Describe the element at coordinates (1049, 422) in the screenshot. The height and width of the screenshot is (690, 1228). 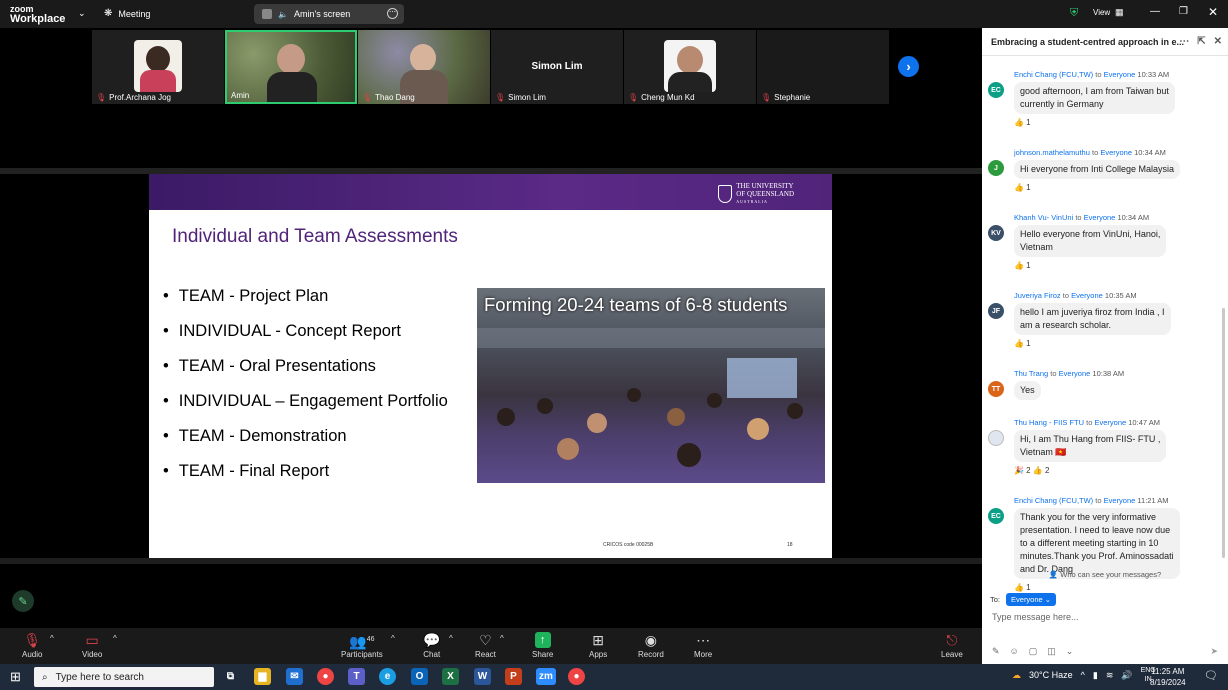
I see `sender-name: Thu Hang - FIIS FTU` at that location.